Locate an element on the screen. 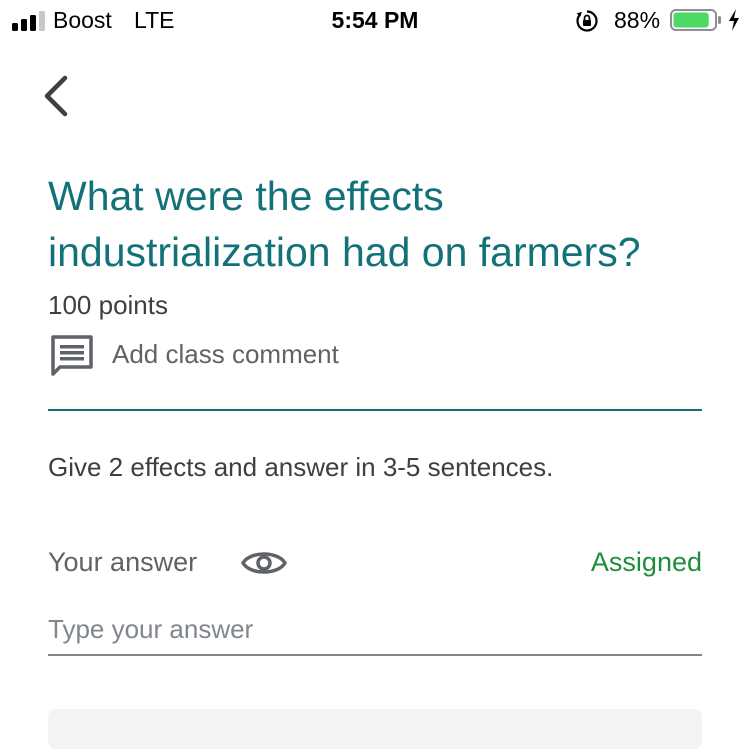 This screenshot has width=750, height=749. section-divider is located at coordinates (375, 410).